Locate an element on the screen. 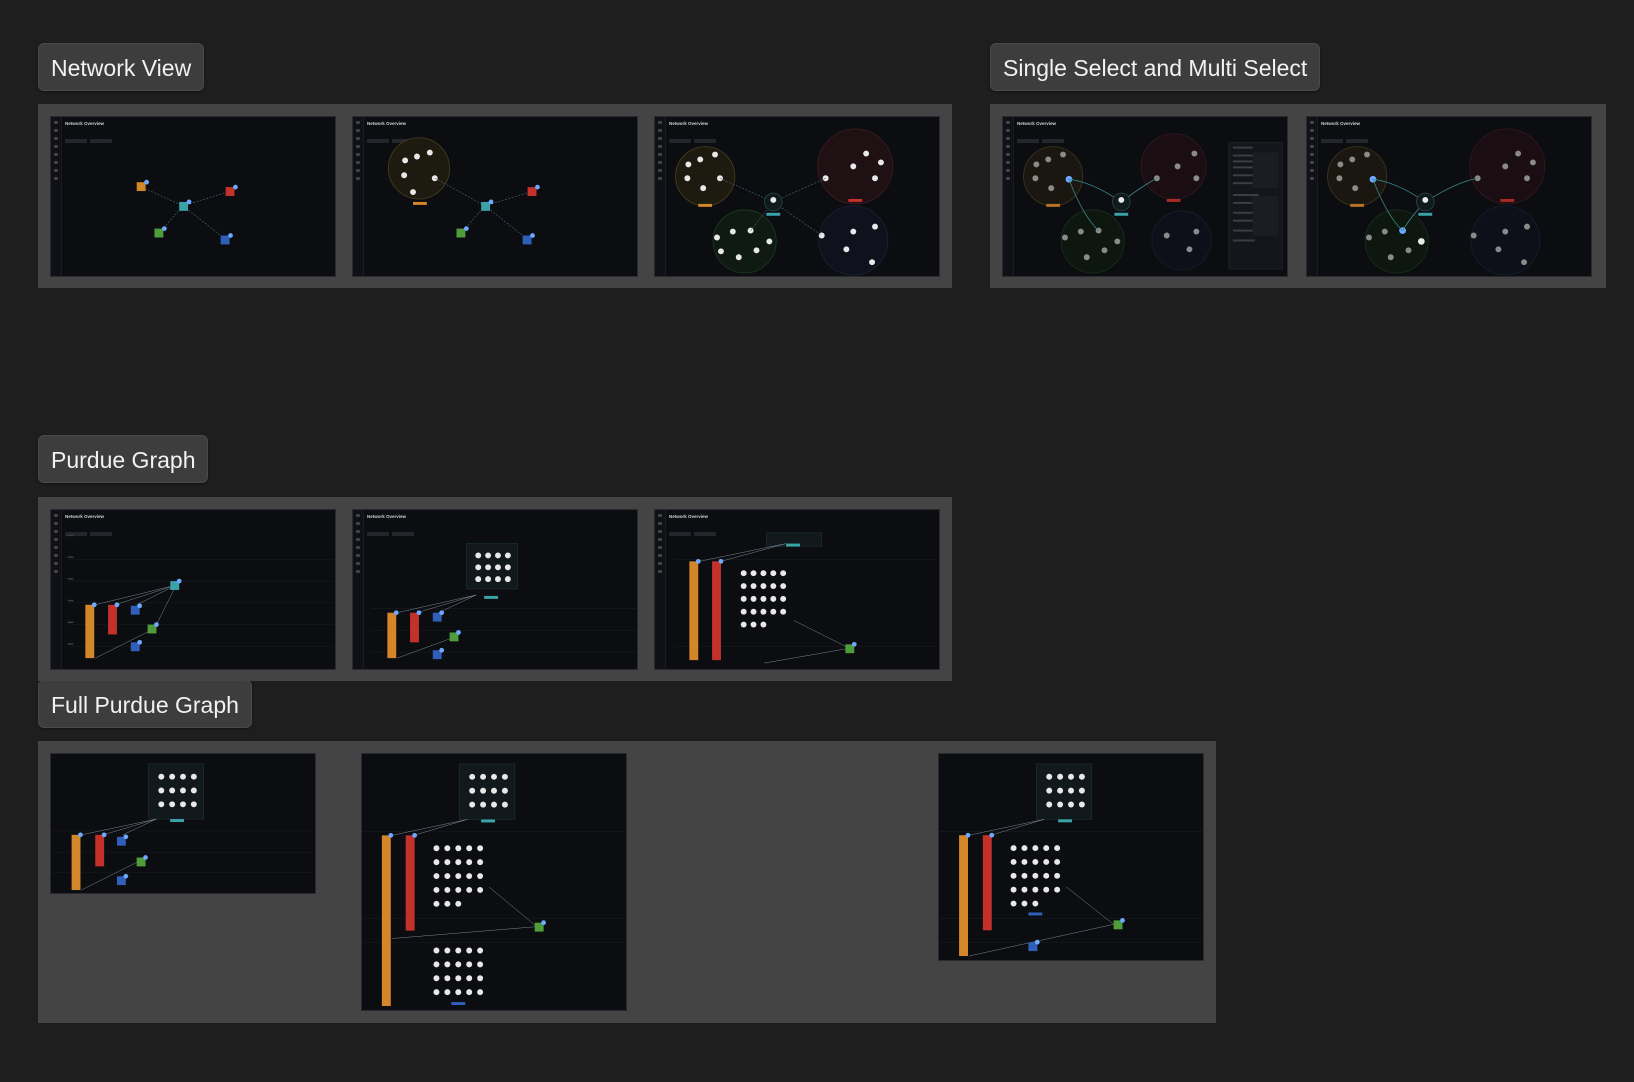 Image resolution: width=1634 pixels, height=1082 pixels. multi-select-thumbnail: Network Overview is located at coordinates (1449, 196).